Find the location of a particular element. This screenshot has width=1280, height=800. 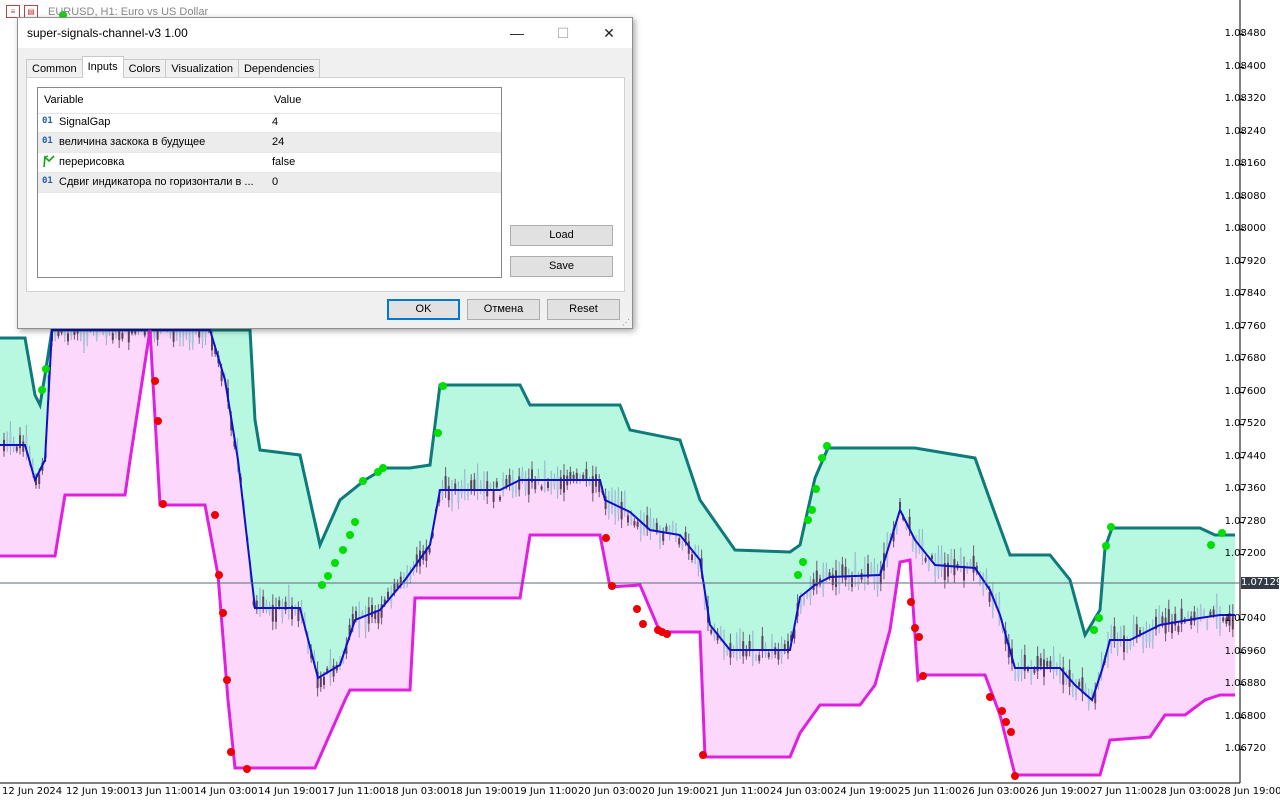

cancel-button: Отмена is located at coordinates (503, 309).